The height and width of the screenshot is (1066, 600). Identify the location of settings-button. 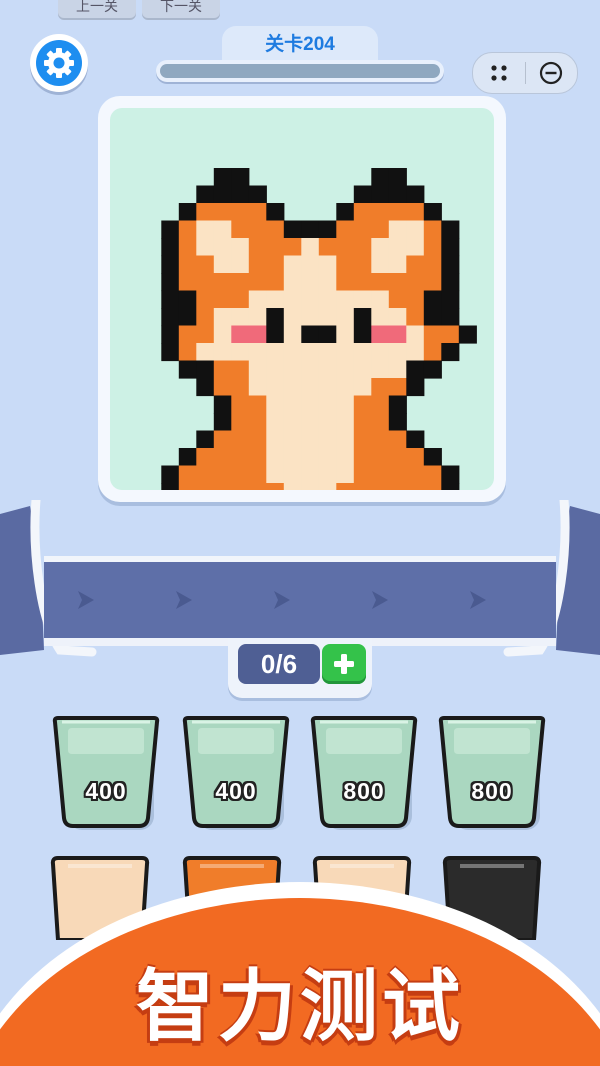
(59, 63).